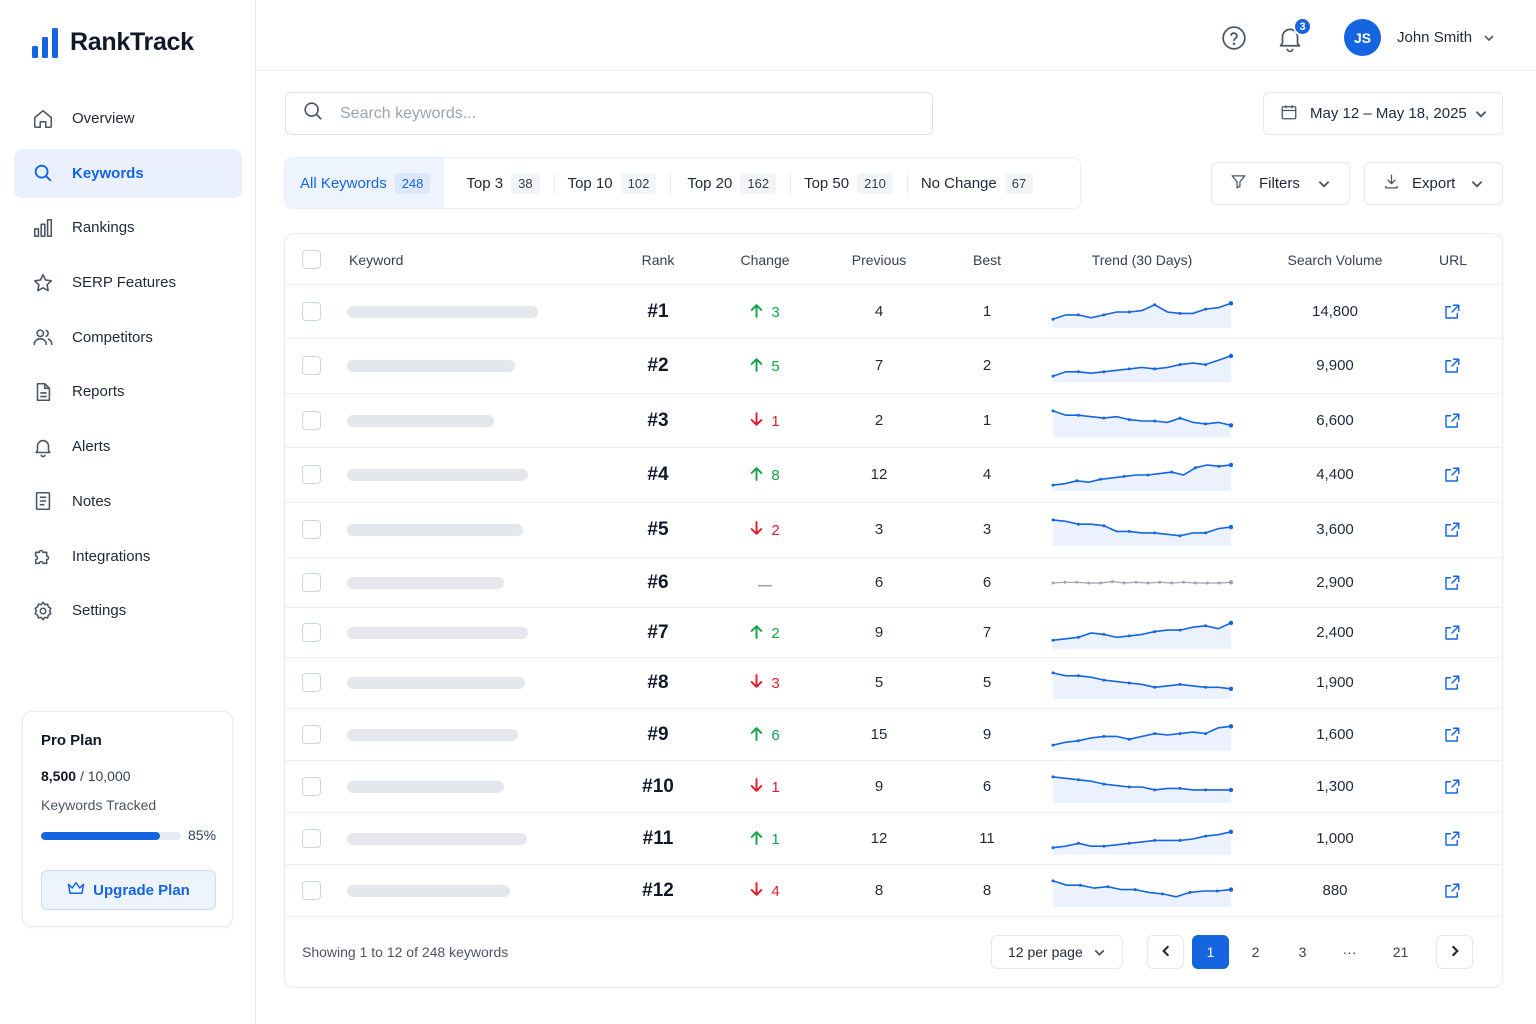  I want to click on logo: RankTrack, so click(113, 42).